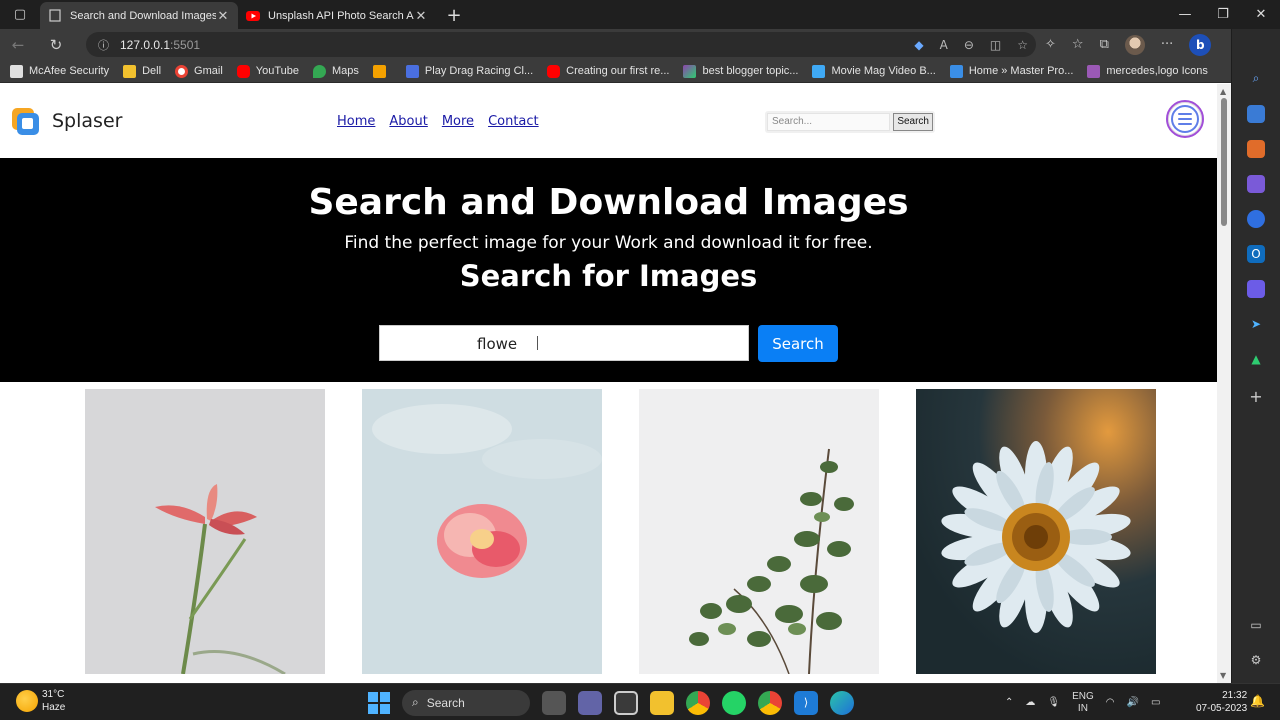  I want to click on menu-toggle-button, so click(1185, 119).